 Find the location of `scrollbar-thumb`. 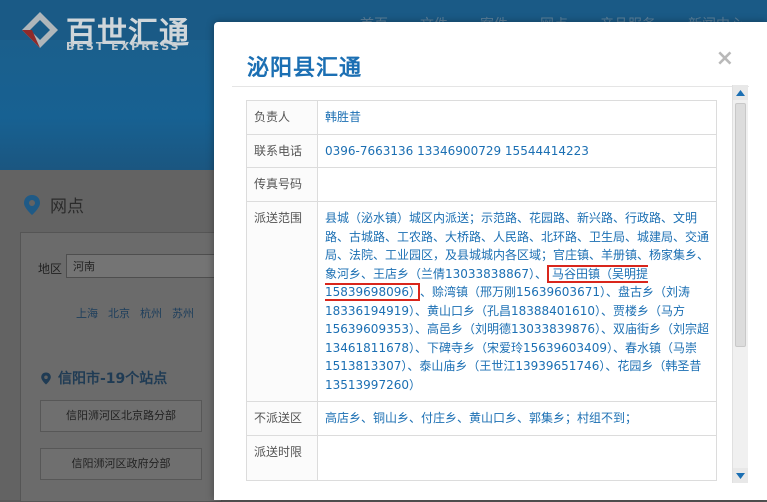

scrollbar-thumb is located at coordinates (740, 225).